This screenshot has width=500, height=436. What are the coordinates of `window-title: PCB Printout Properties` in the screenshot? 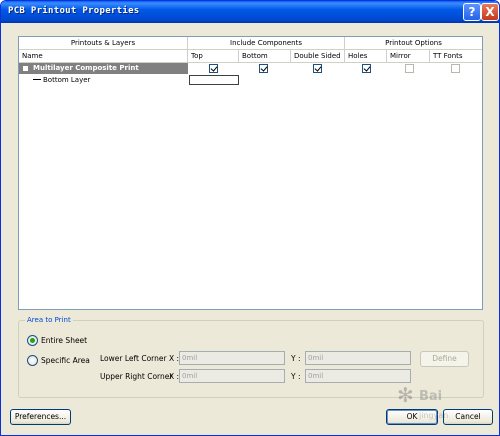 It's located at (74, 11).